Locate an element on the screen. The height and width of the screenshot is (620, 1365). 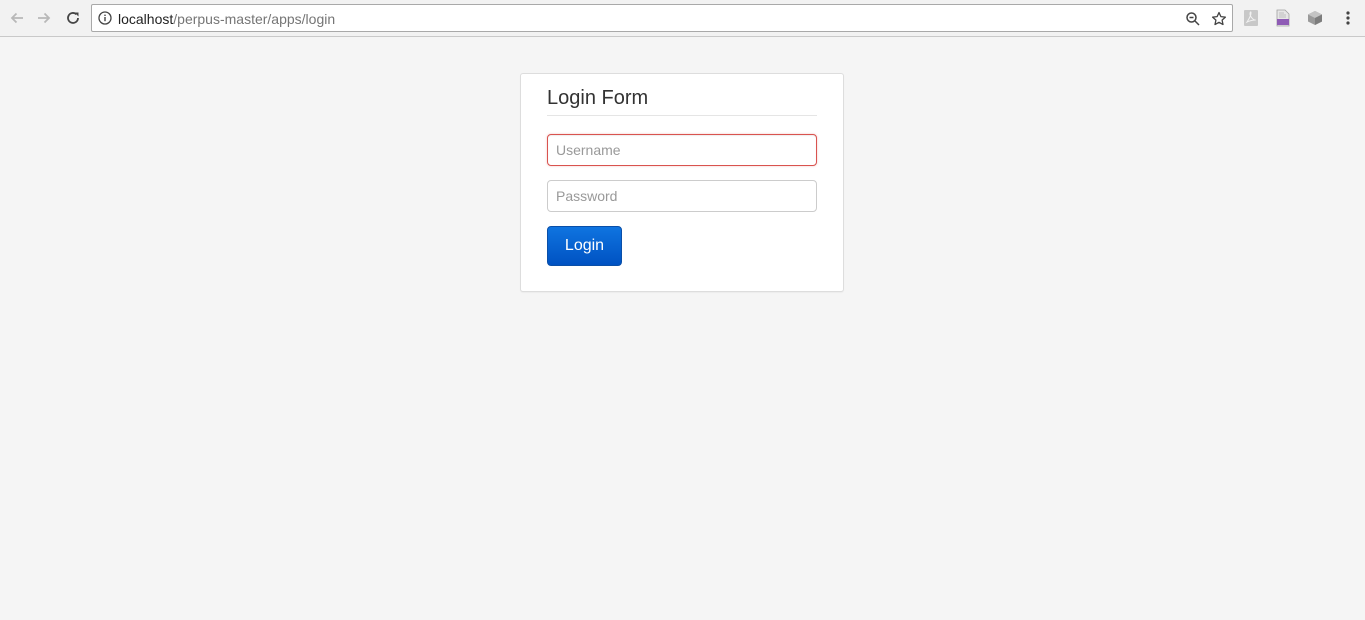
pdf-icon is located at coordinates (1283, 18).